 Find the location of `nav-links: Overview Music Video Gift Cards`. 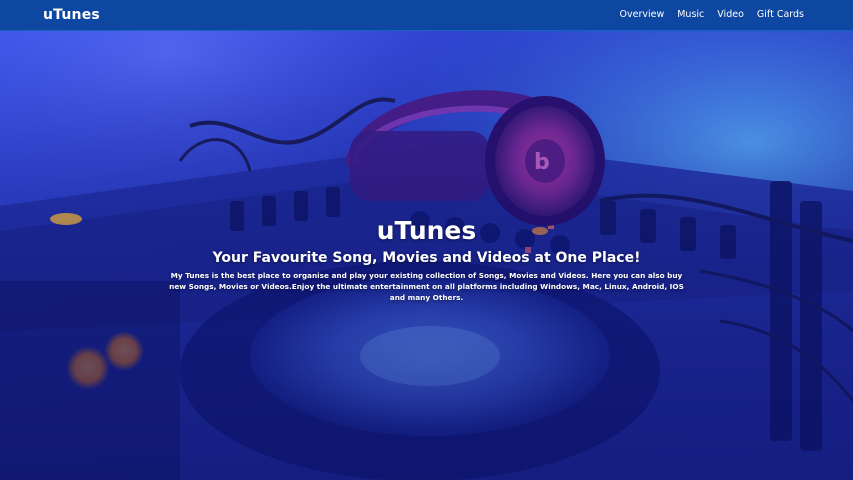

nav-links: Overview Music Video Gift Cards is located at coordinates (712, 14).